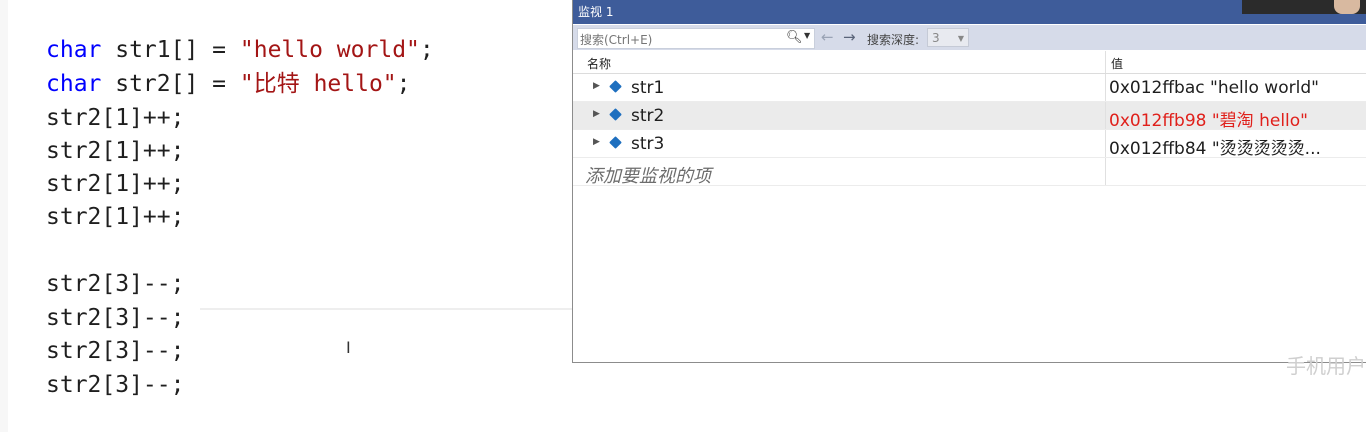 This screenshot has width=1366, height=432. Describe the element at coordinates (318, 84) in the screenshot. I see `string-literal: "比特 hello"` at that location.